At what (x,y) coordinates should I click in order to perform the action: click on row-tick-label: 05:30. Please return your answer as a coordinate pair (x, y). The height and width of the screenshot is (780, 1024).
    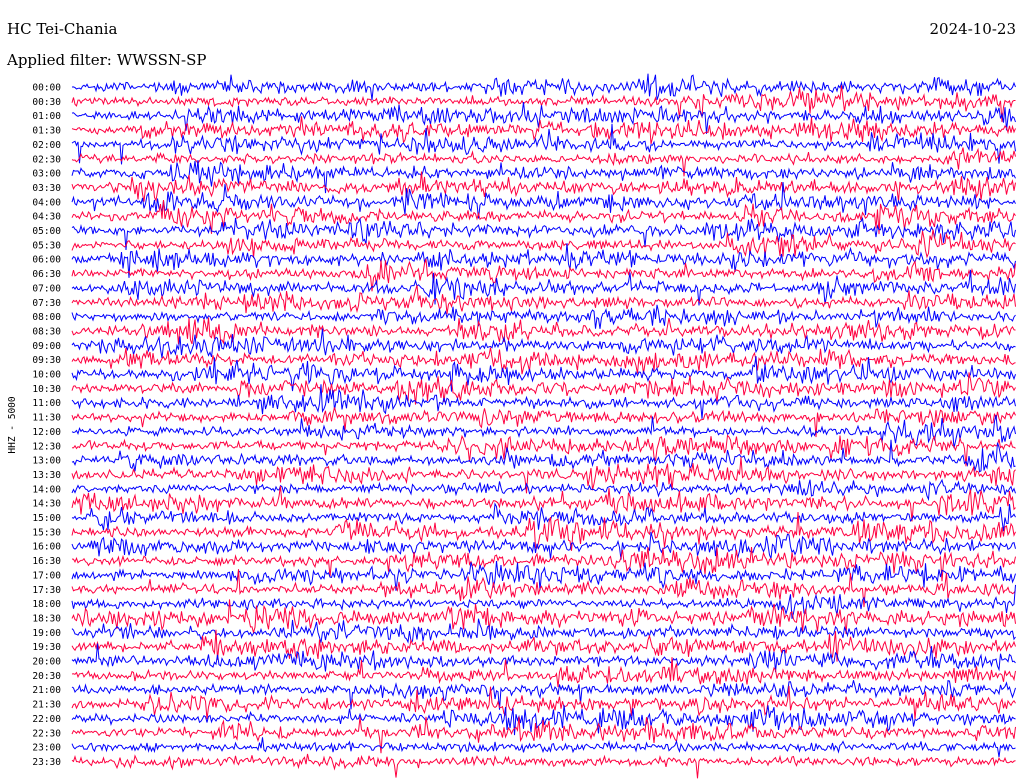
    Looking at the image, I should click on (46, 245).